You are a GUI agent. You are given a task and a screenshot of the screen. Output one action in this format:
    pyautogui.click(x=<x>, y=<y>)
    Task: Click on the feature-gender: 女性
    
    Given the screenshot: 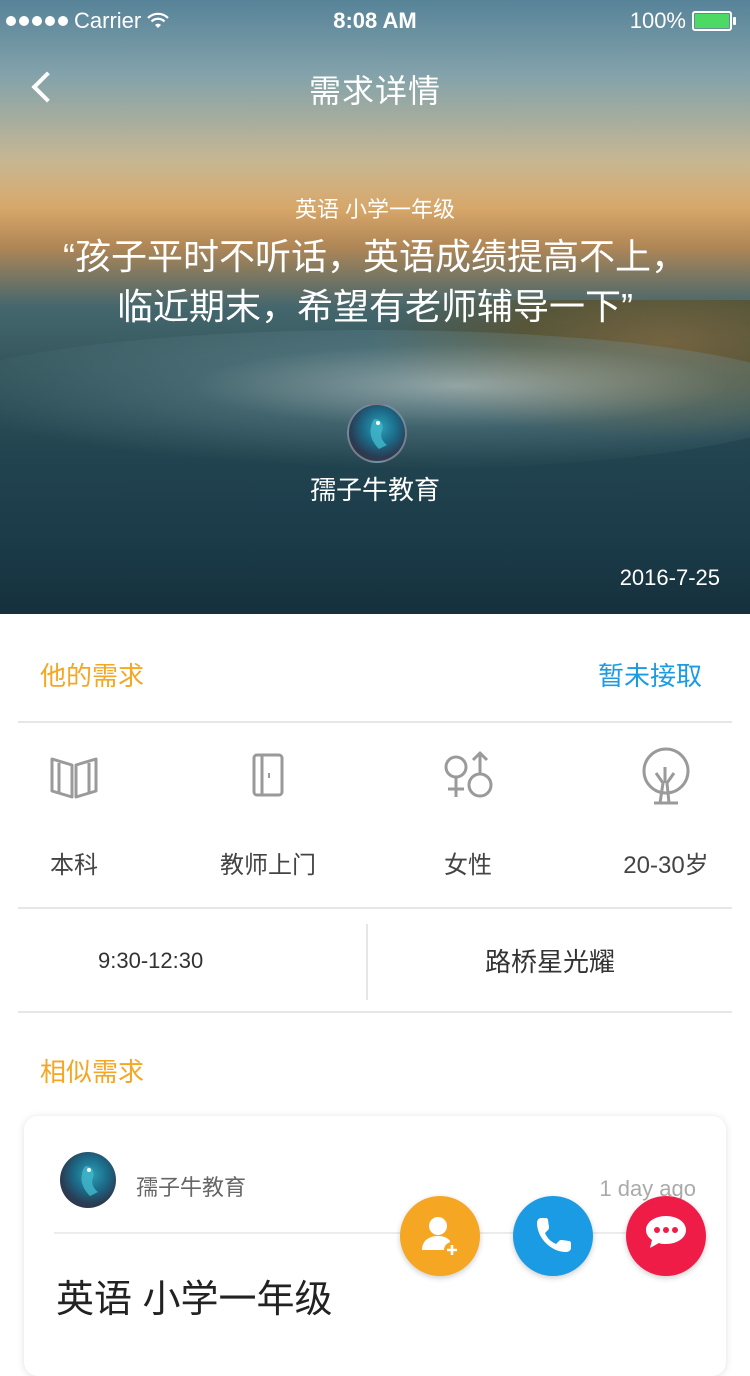 What is the action you would take?
    pyautogui.click(x=468, y=812)
    